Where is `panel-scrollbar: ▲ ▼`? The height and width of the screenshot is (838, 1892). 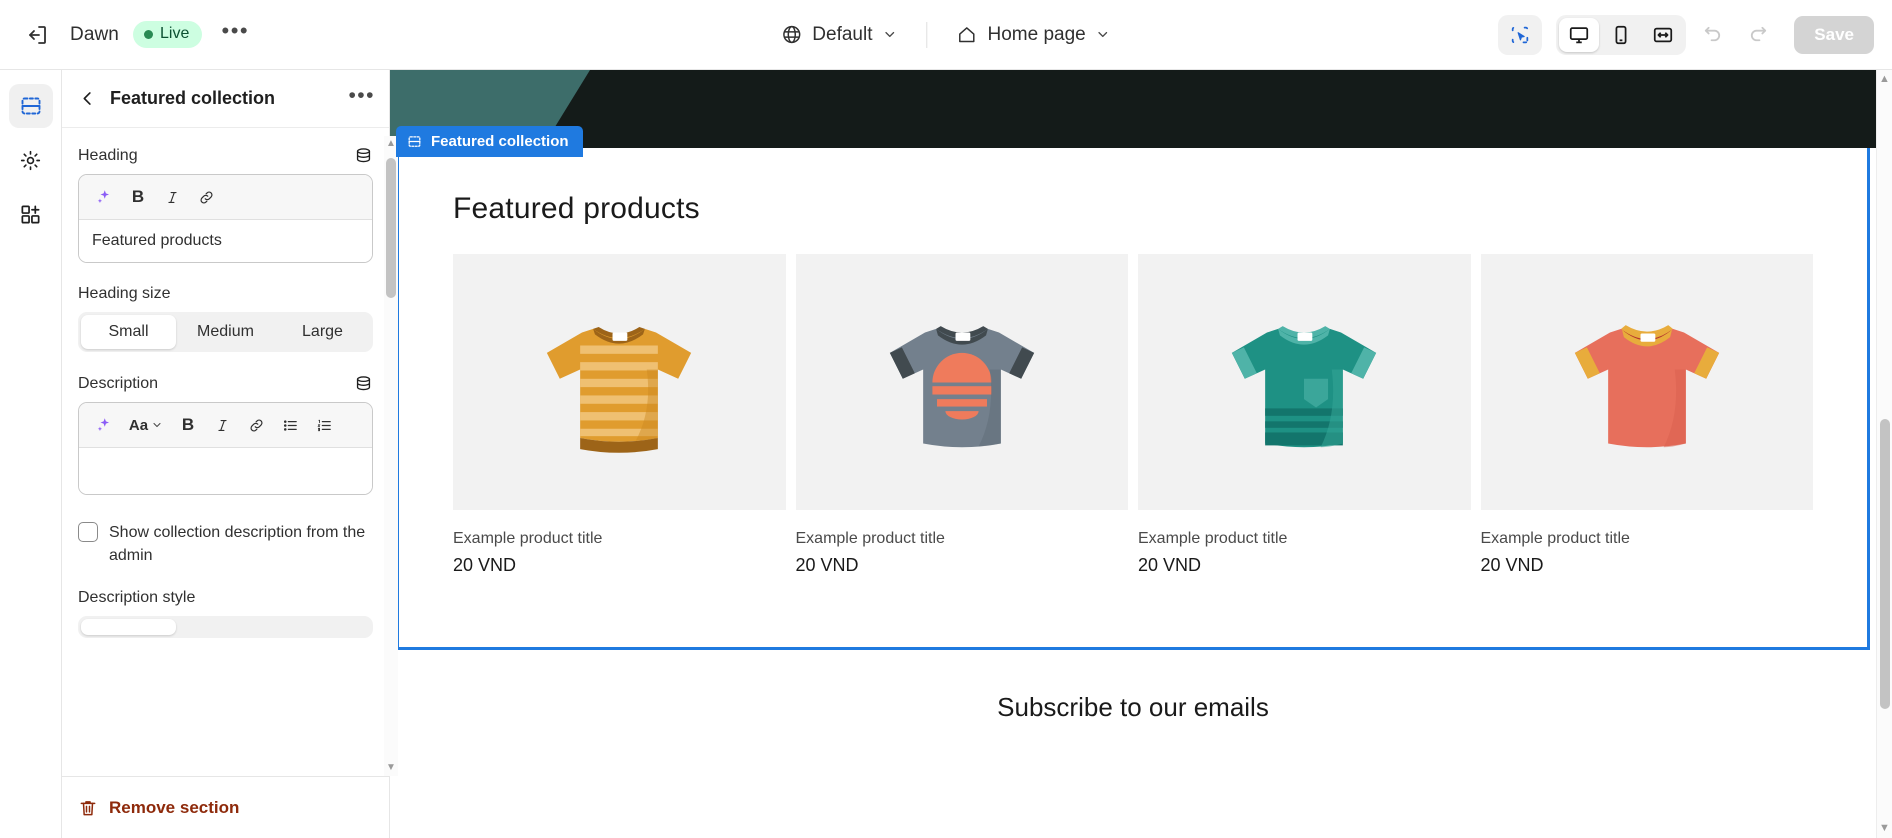
panel-scrollbar: ▲ ▼ is located at coordinates (391, 456).